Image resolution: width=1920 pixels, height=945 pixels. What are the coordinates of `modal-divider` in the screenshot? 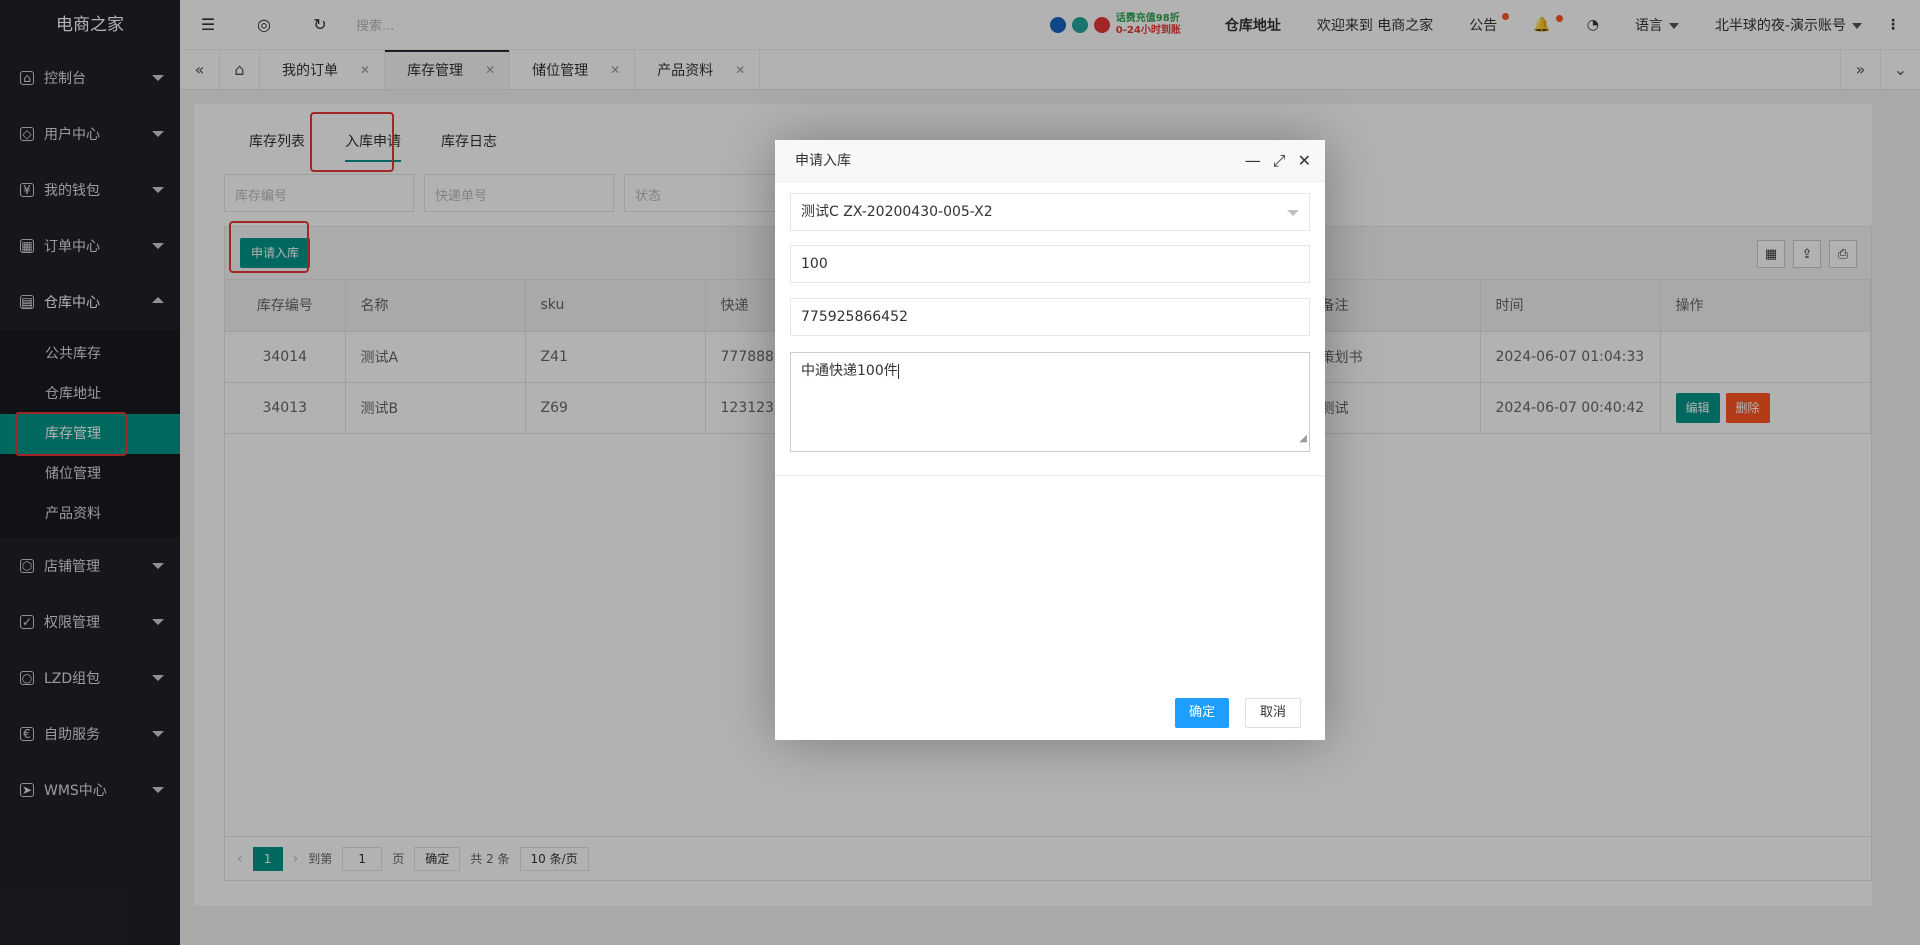 It's located at (1050, 475).